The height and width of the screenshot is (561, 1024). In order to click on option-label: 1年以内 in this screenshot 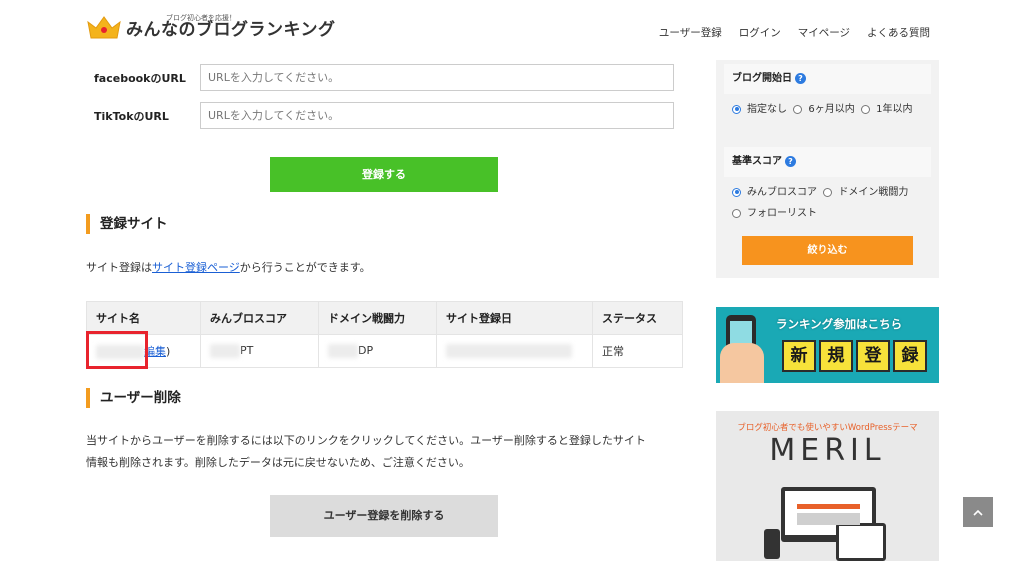, I will do `click(894, 109)`.